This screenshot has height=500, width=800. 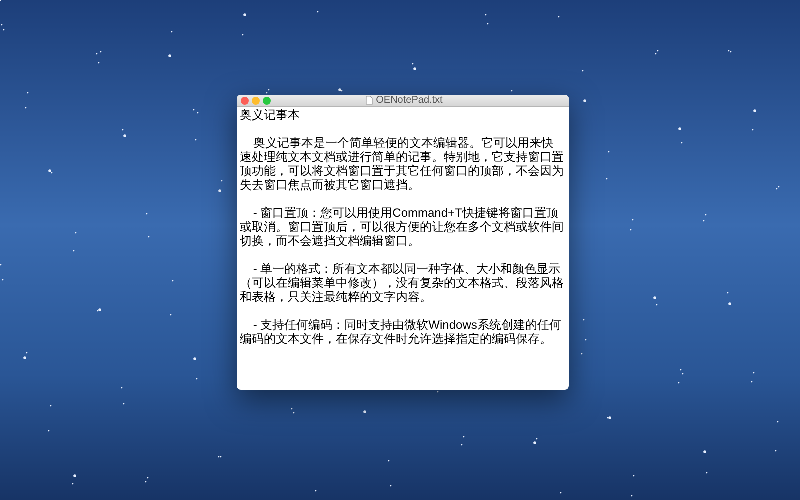 What do you see at coordinates (409, 101) in the screenshot?
I see `window-title: OENotePad.txt` at bounding box center [409, 101].